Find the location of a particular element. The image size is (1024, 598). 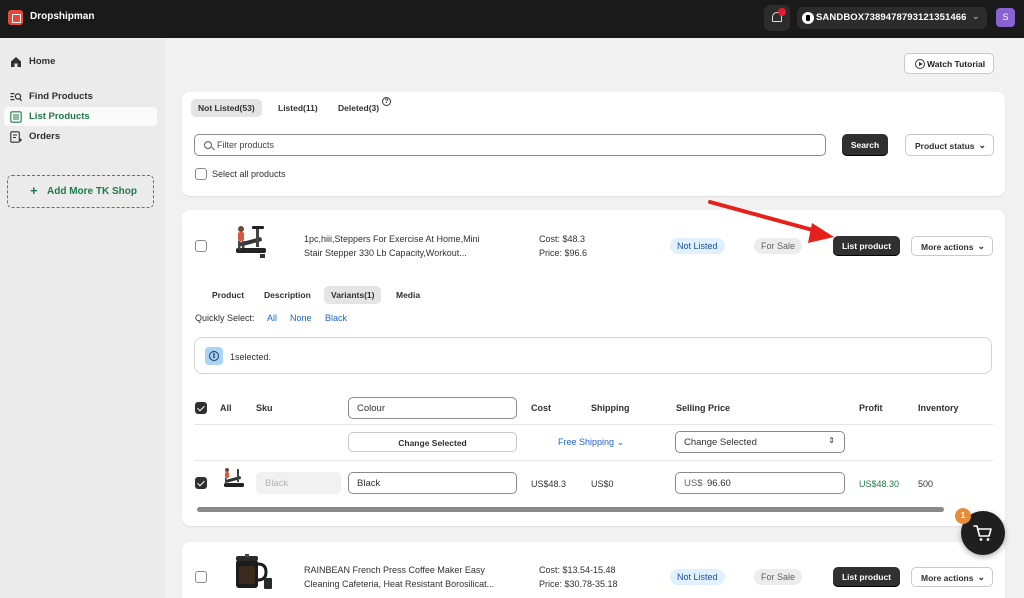

store-name: SANDBOX7389478793121351466 is located at coordinates (891, 17).